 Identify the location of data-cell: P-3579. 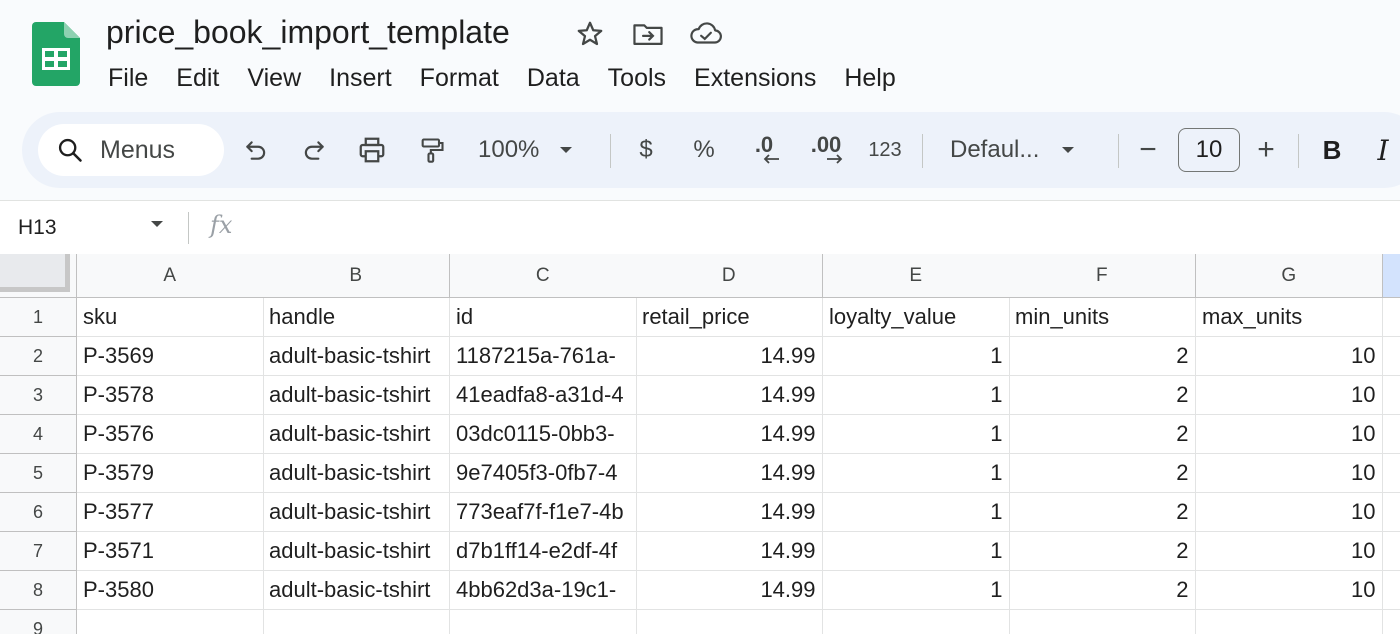
(170, 473).